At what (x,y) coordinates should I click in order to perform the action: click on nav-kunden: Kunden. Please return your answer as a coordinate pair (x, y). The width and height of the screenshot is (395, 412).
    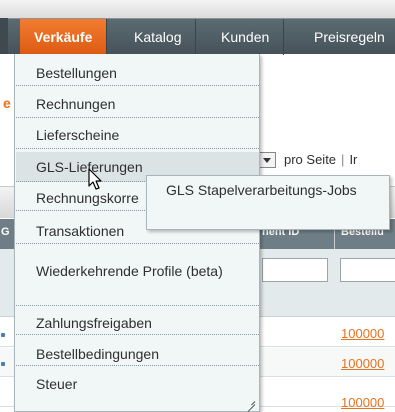
    Looking at the image, I should click on (246, 37).